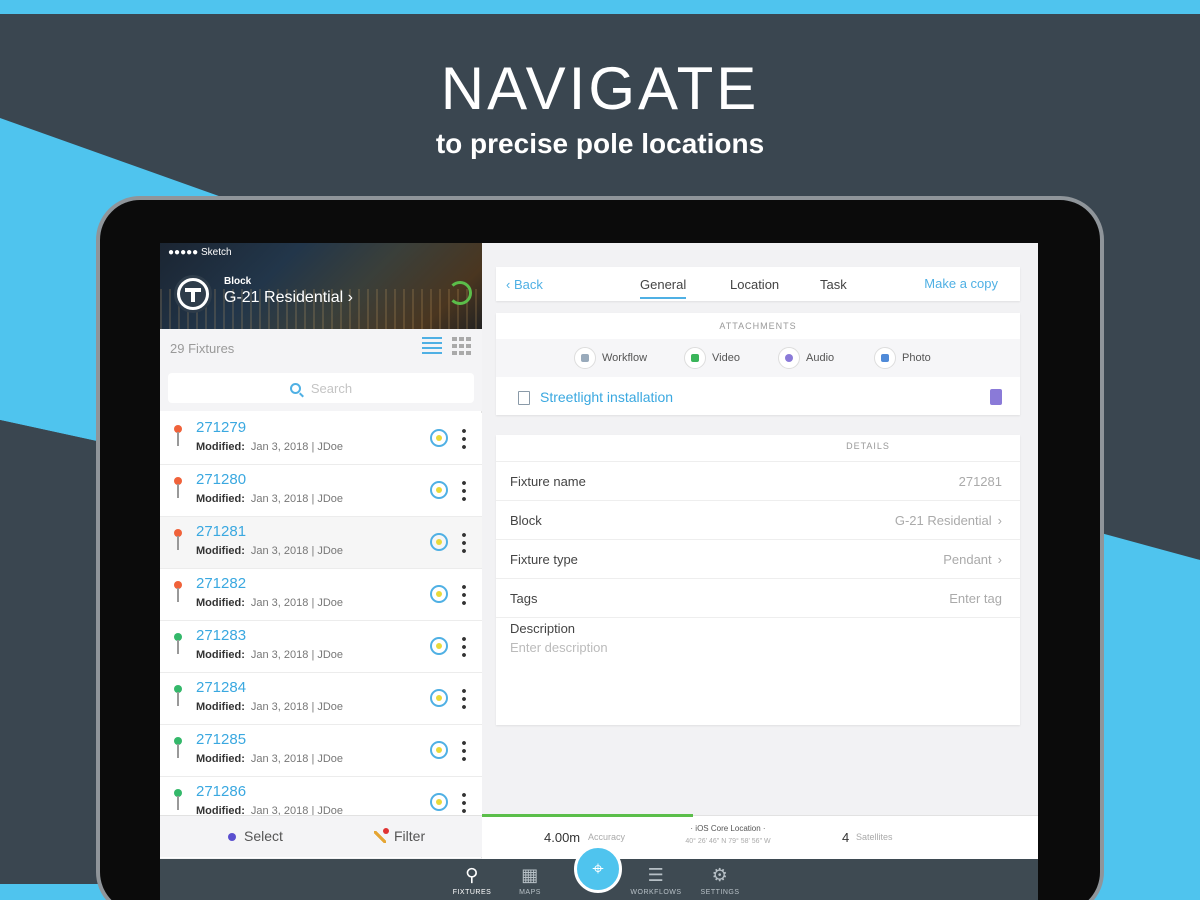 The width and height of the screenshot is (1200, 900). I want to click on attachments-heading: ATTACHMENTS, so click(758, 326).